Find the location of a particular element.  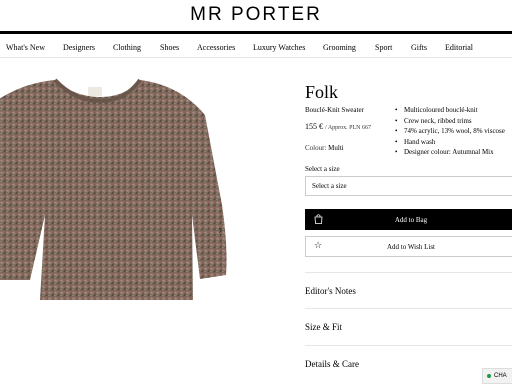

add-to-wishlist-button: ☆ Add to Wish List is located at coordinates (408, 246).